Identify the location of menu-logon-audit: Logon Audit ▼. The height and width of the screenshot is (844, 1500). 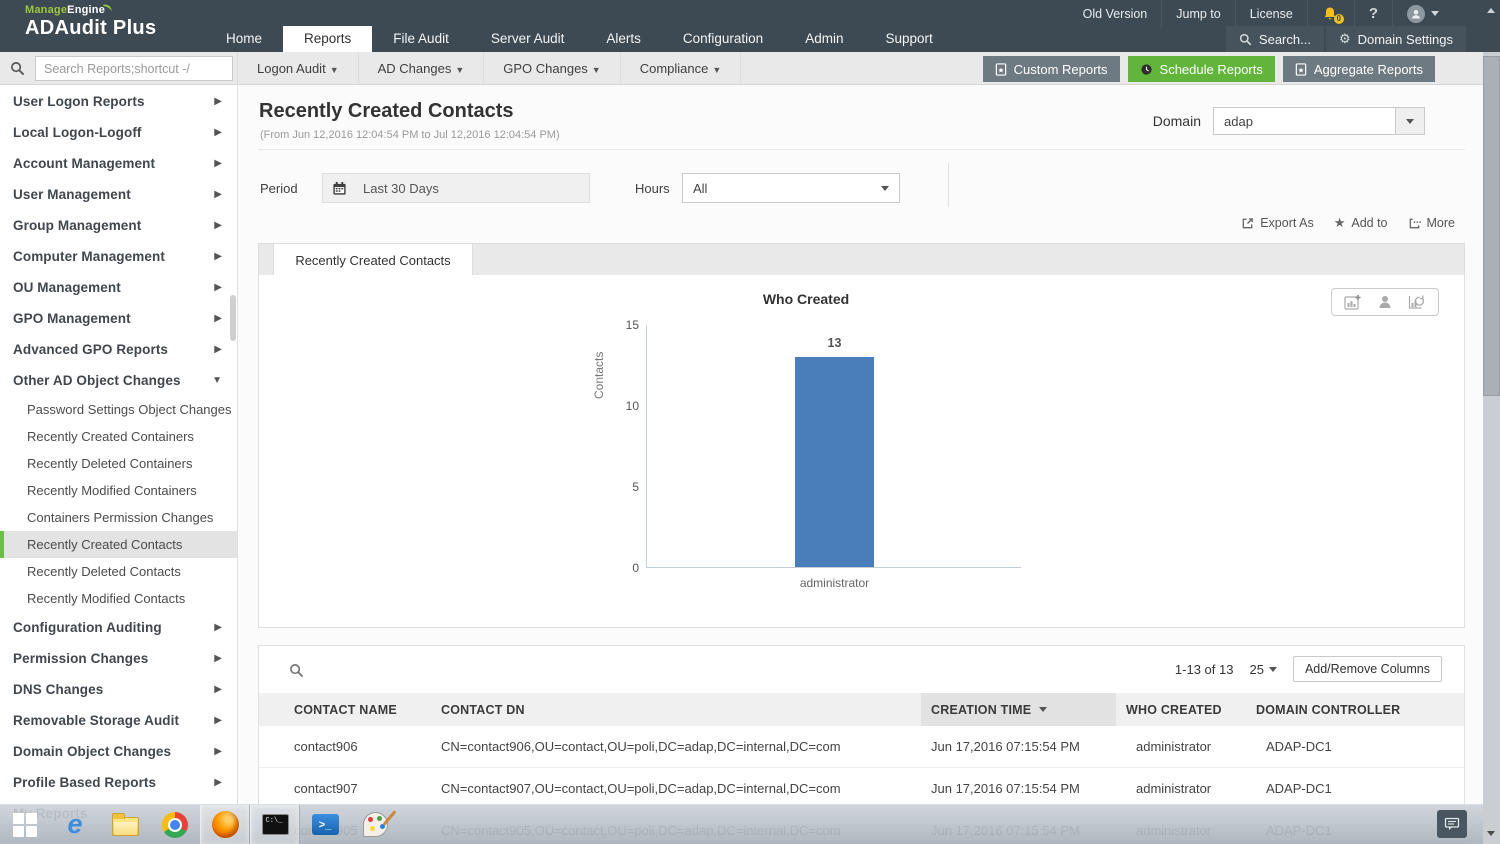
(298, 68).